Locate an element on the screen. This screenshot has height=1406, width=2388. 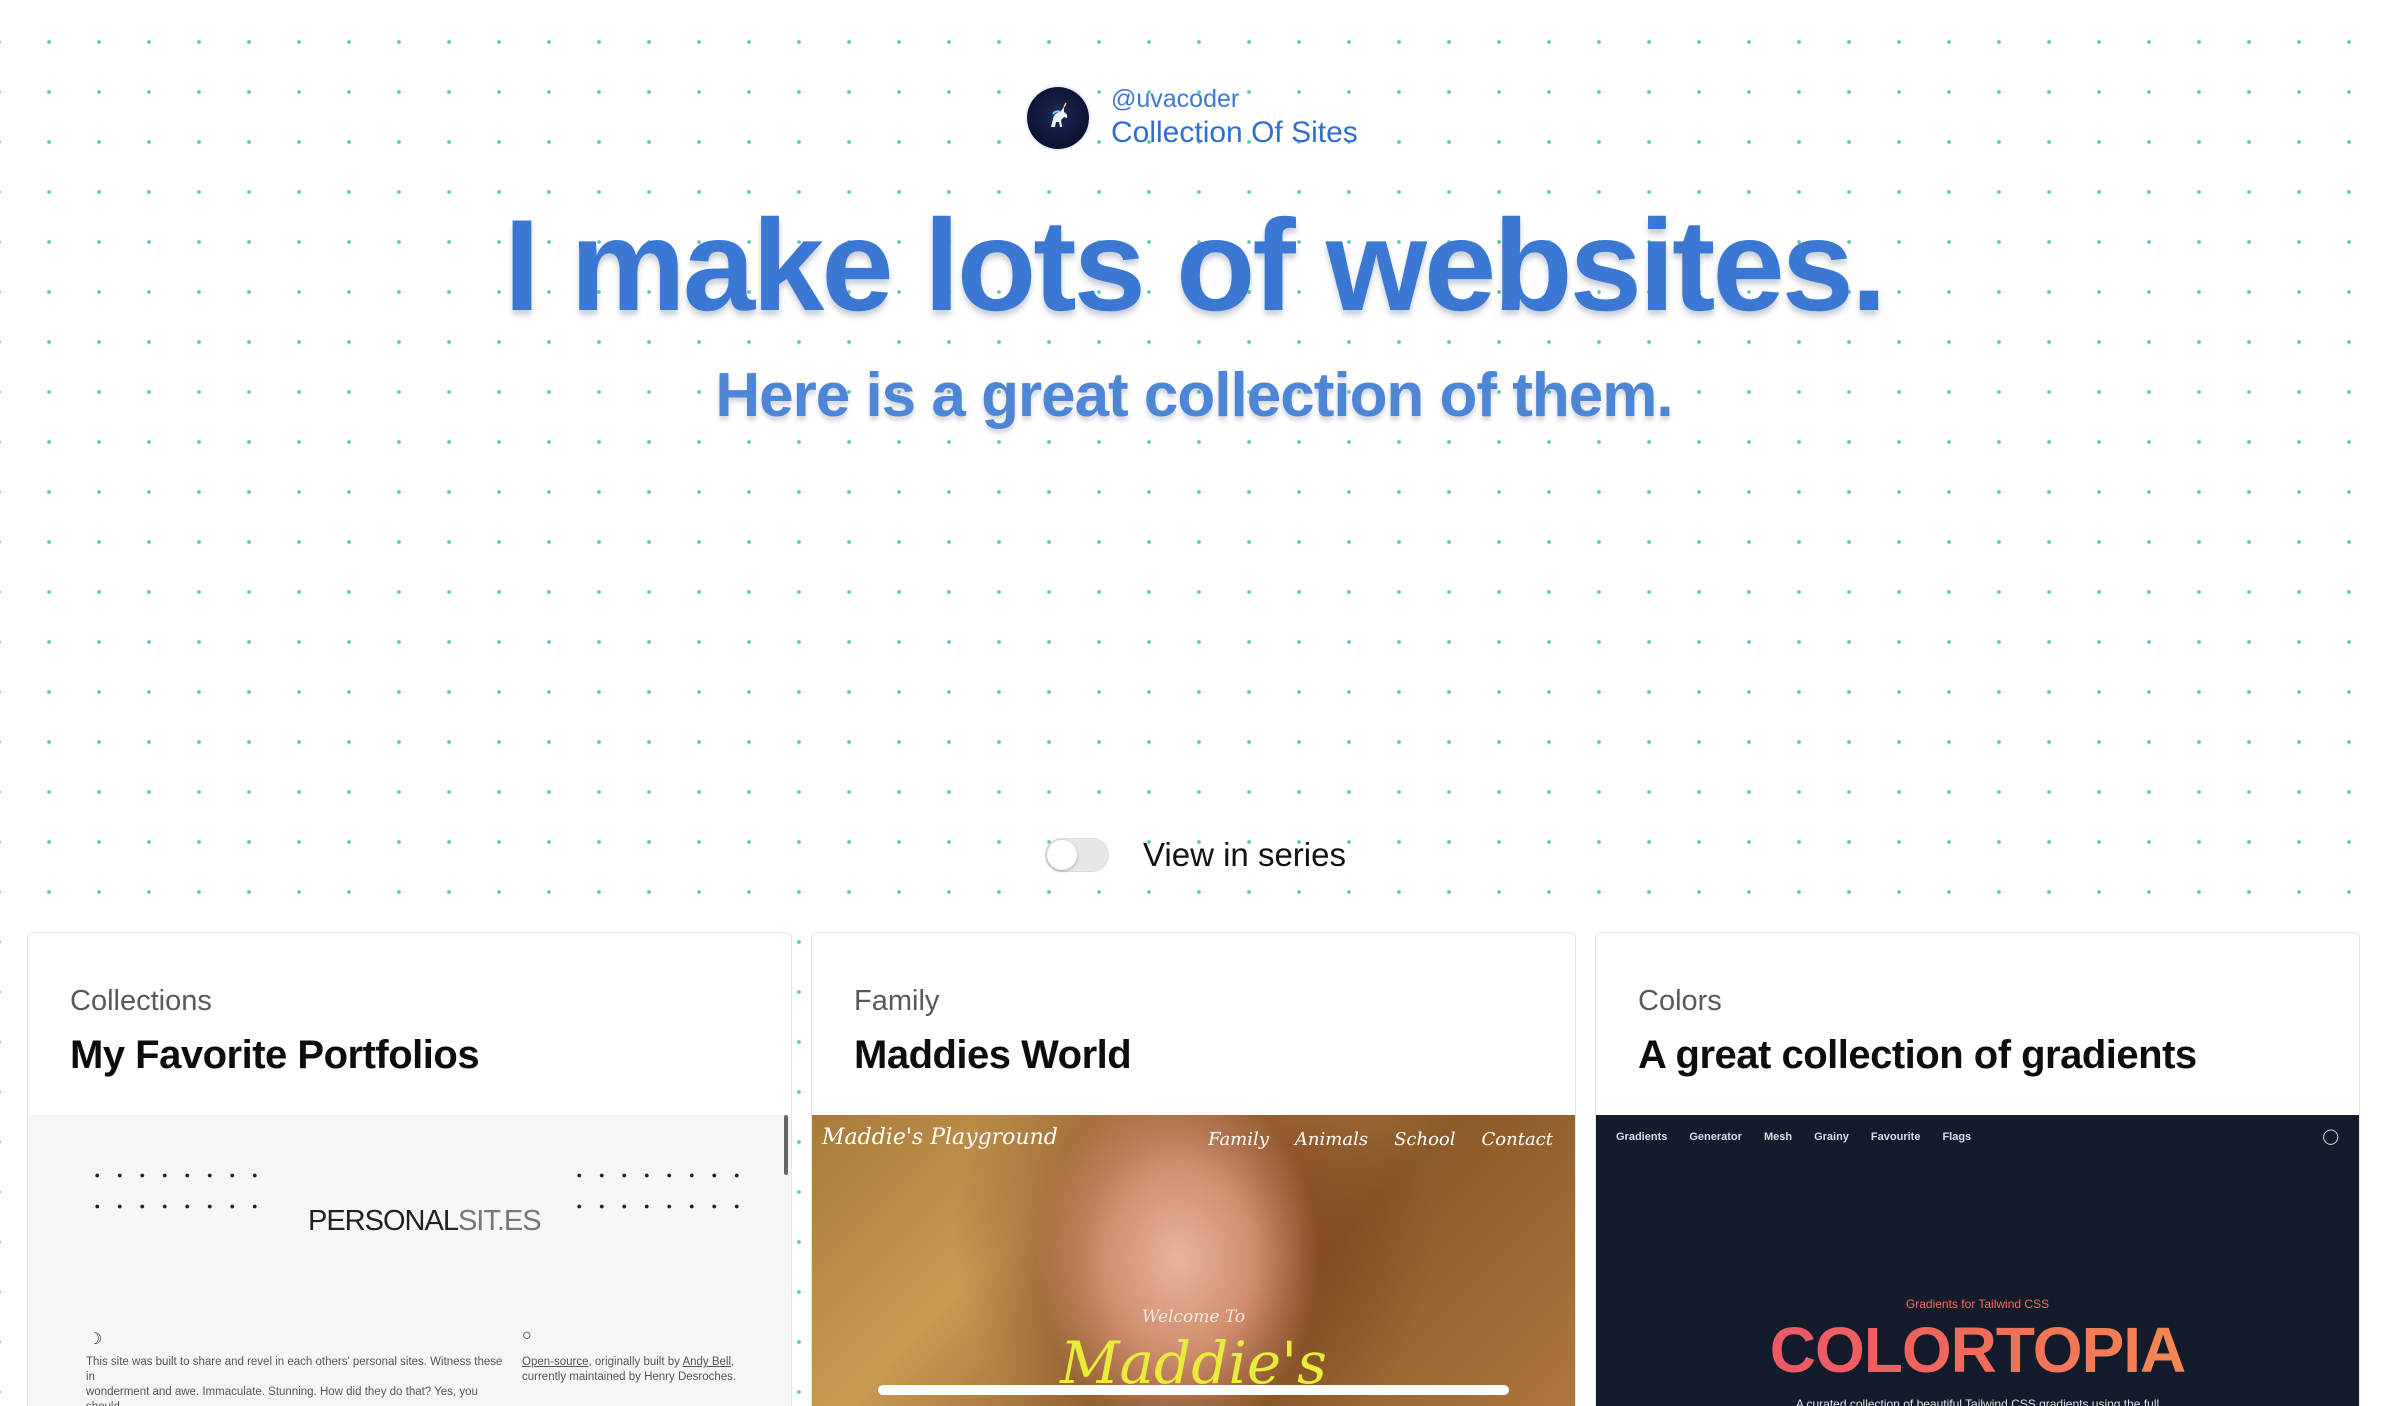
author-block: @uvacoder Collection Of Sites is located at coordinates (1192, 118).